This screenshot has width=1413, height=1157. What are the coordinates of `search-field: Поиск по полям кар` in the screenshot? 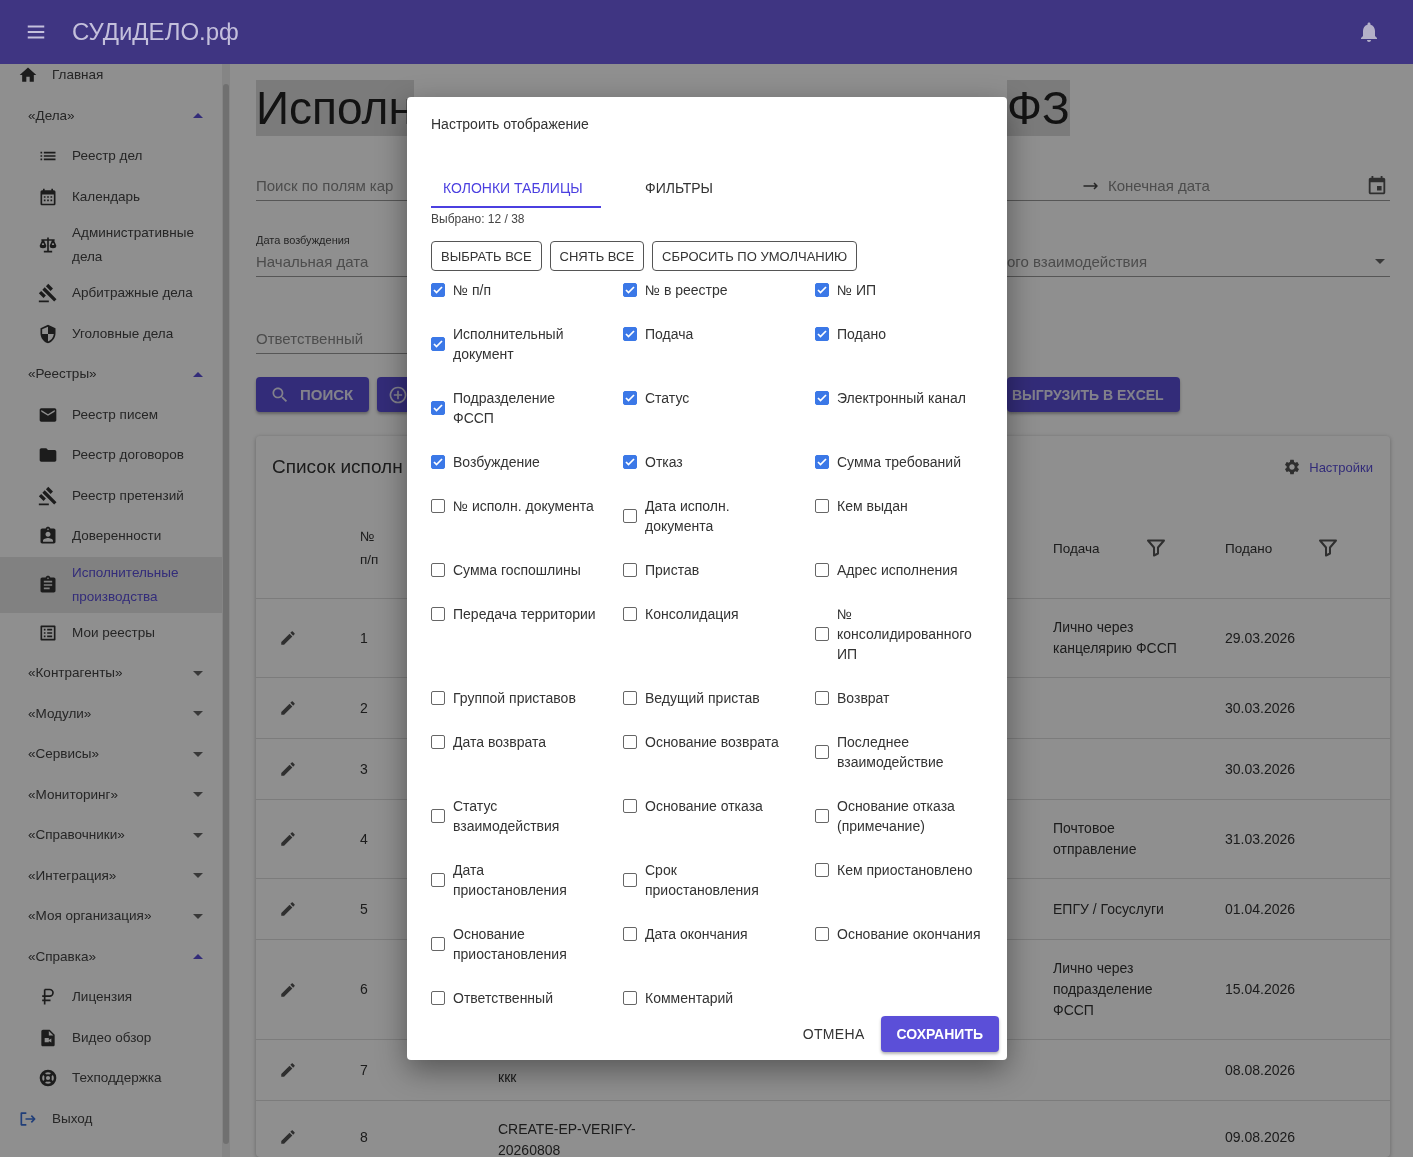 It's located at (331, 186).